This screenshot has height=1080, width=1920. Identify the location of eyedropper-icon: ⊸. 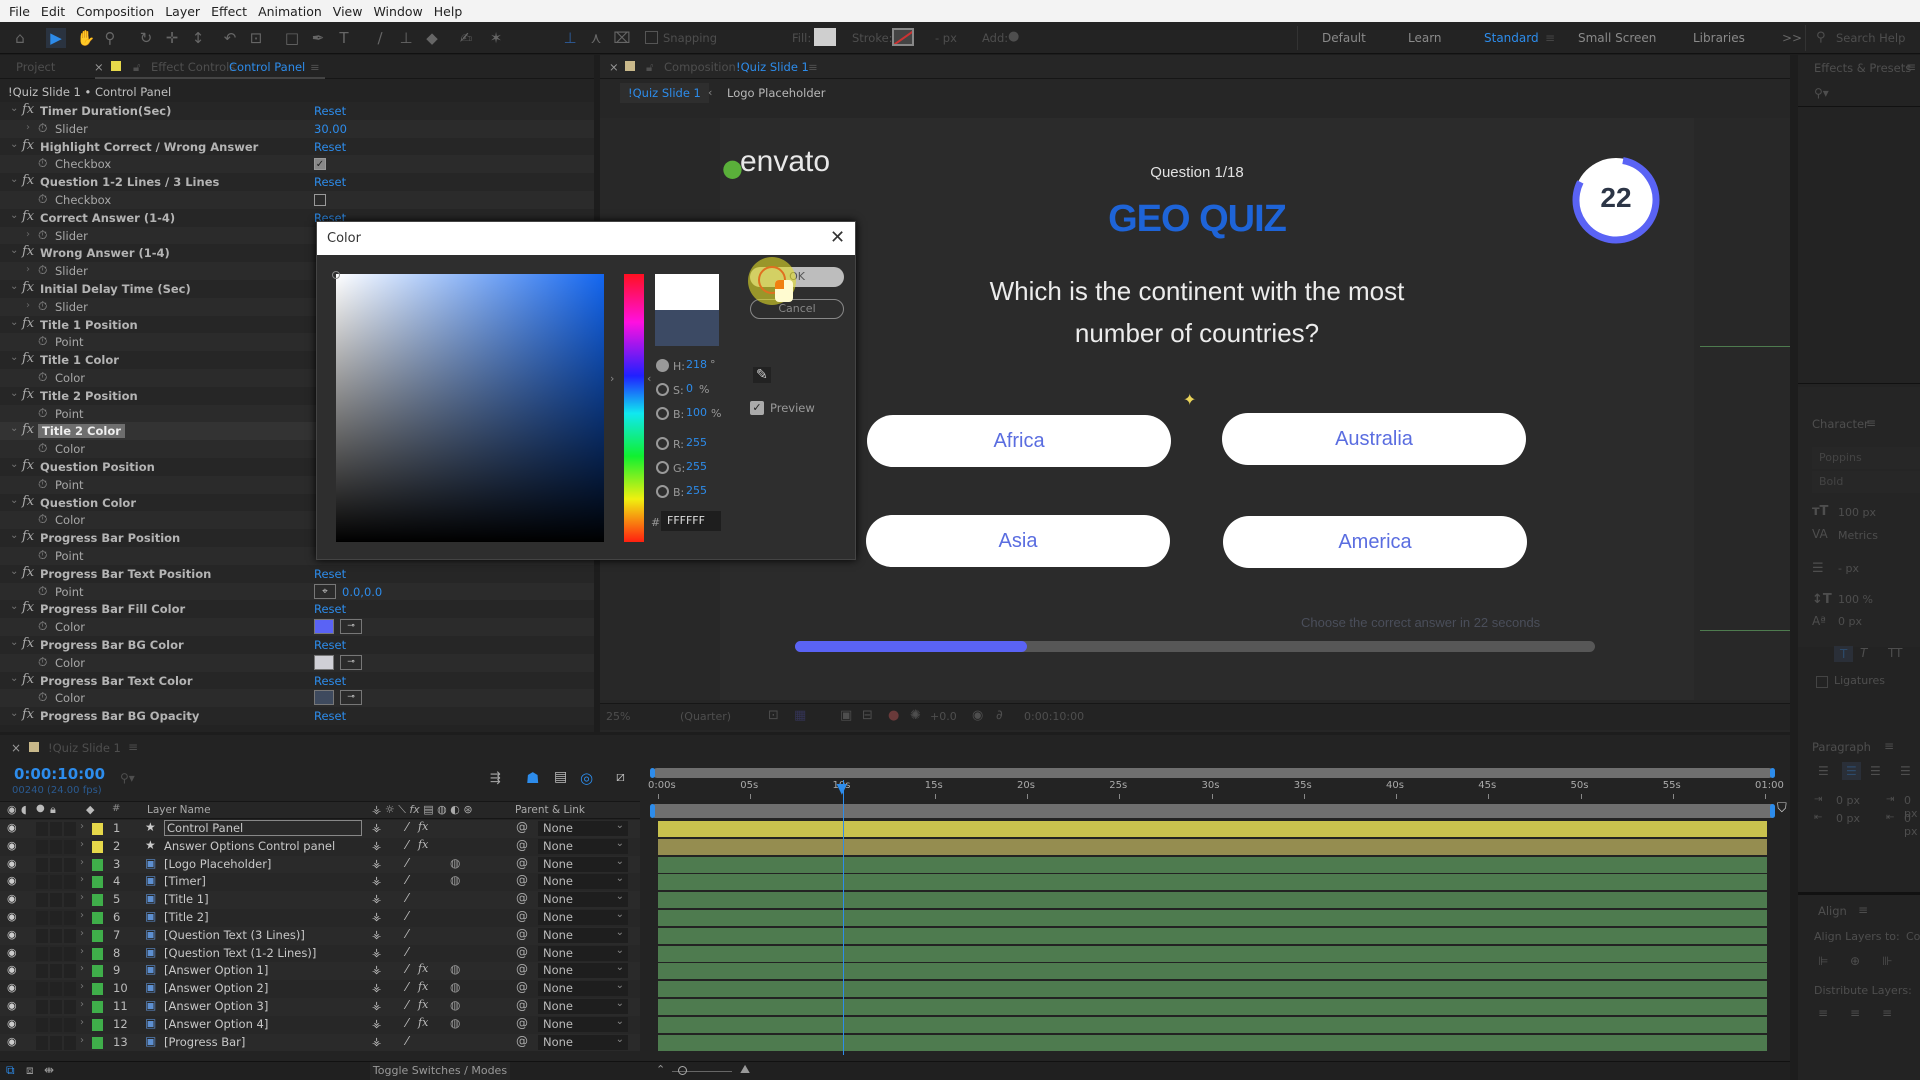
(351, 662).